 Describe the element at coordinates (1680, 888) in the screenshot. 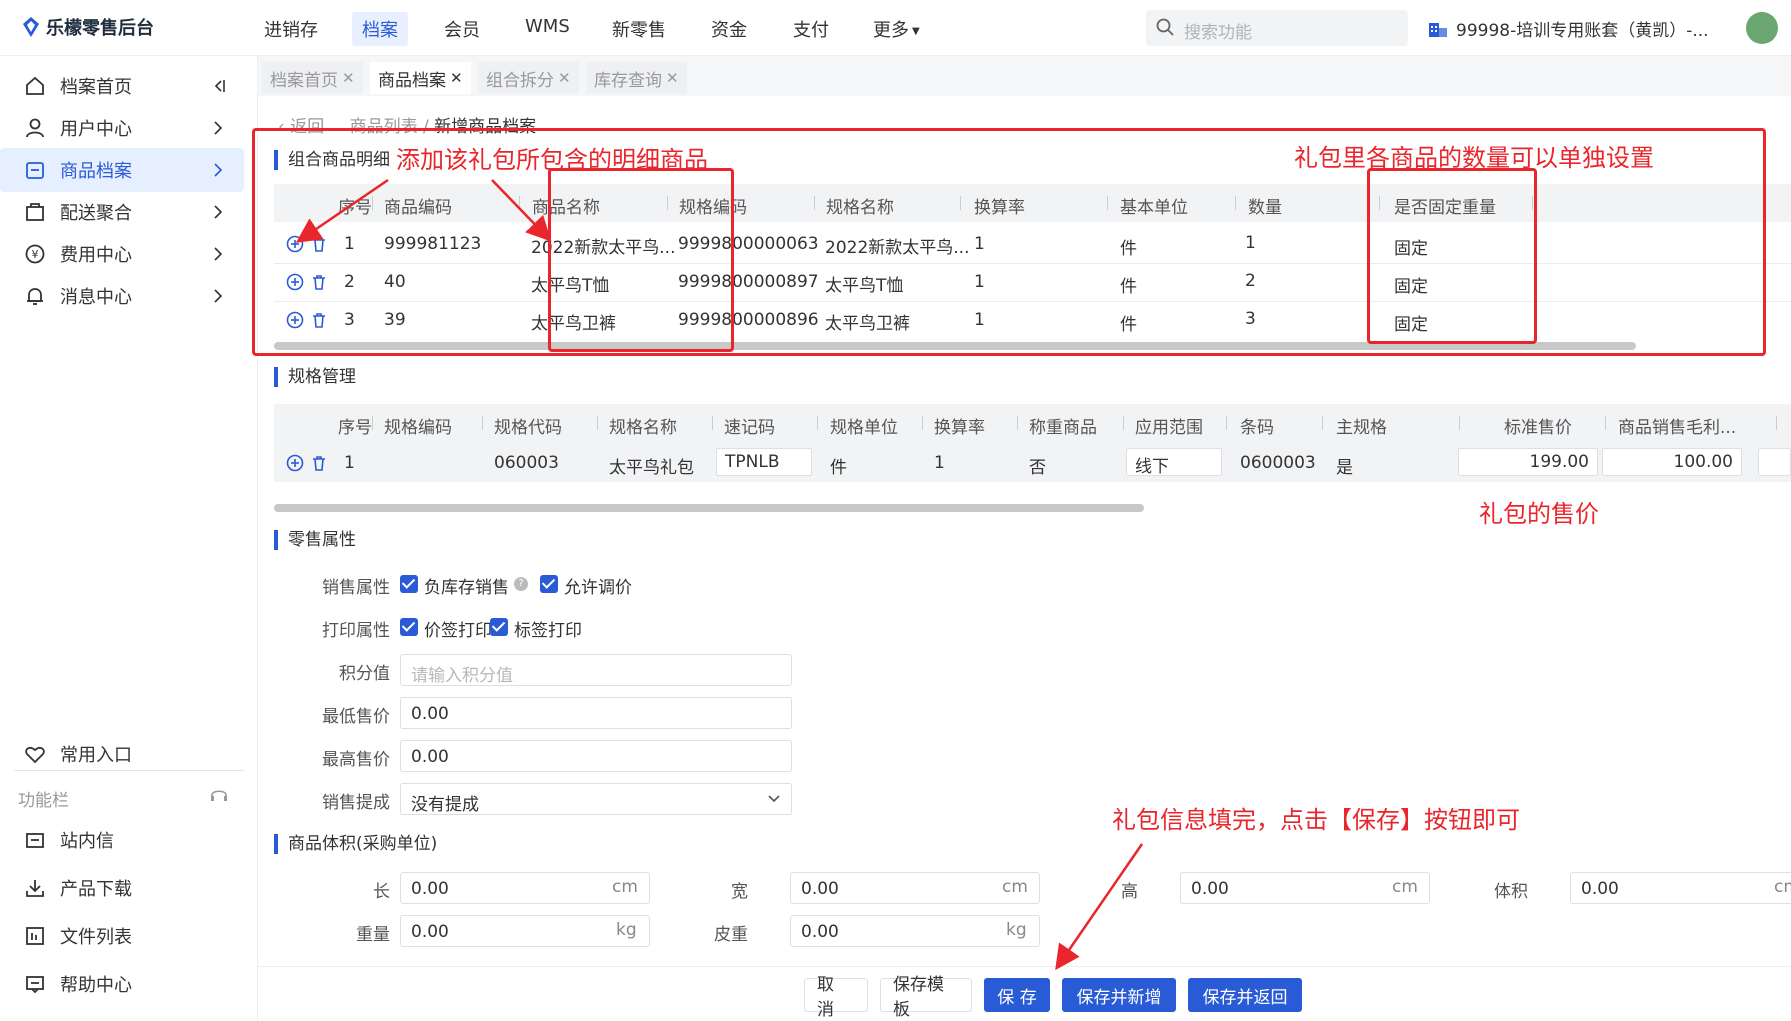

I see `volume-input: 0.00` at that location.